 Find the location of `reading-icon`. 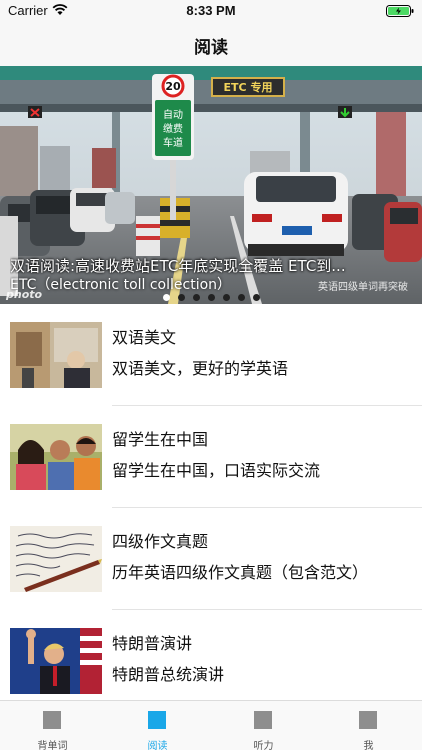

reading-icon is located at coordinates (157, 720).